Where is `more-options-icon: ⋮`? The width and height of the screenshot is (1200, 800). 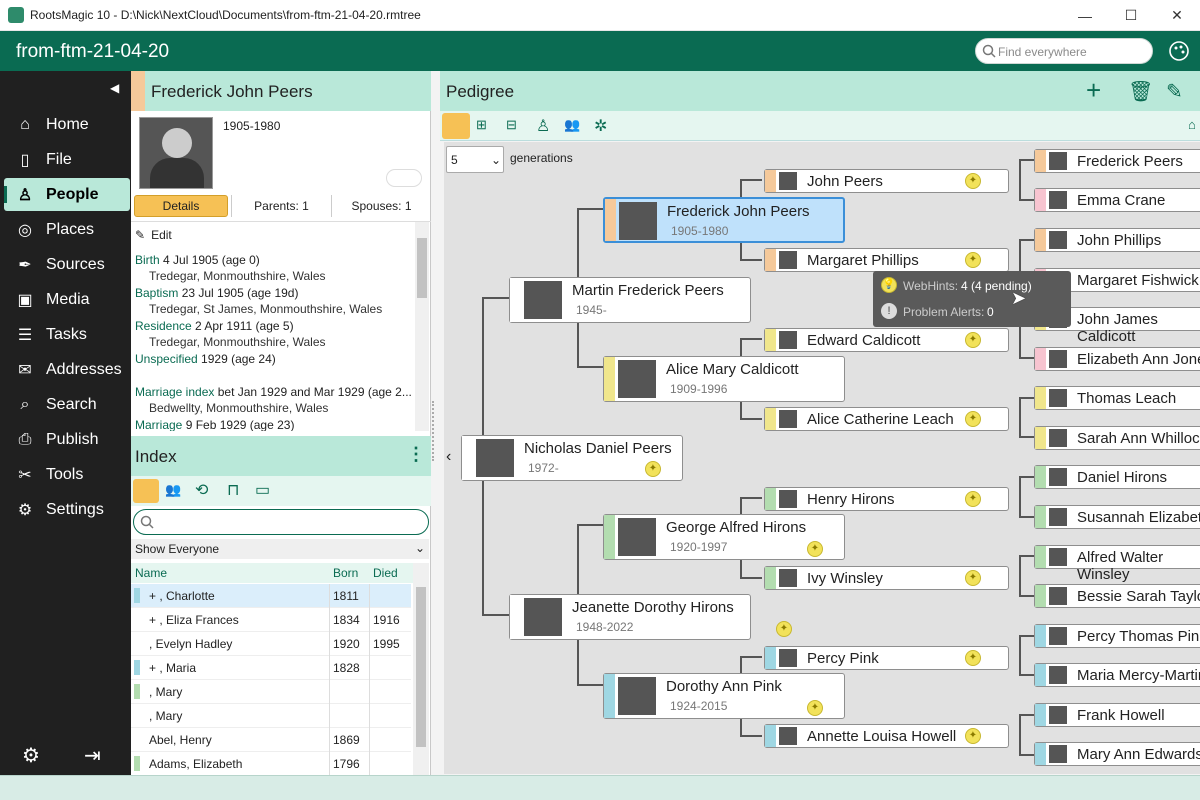 more-options-icon: ⋮ is located at coordinates (416, 454).